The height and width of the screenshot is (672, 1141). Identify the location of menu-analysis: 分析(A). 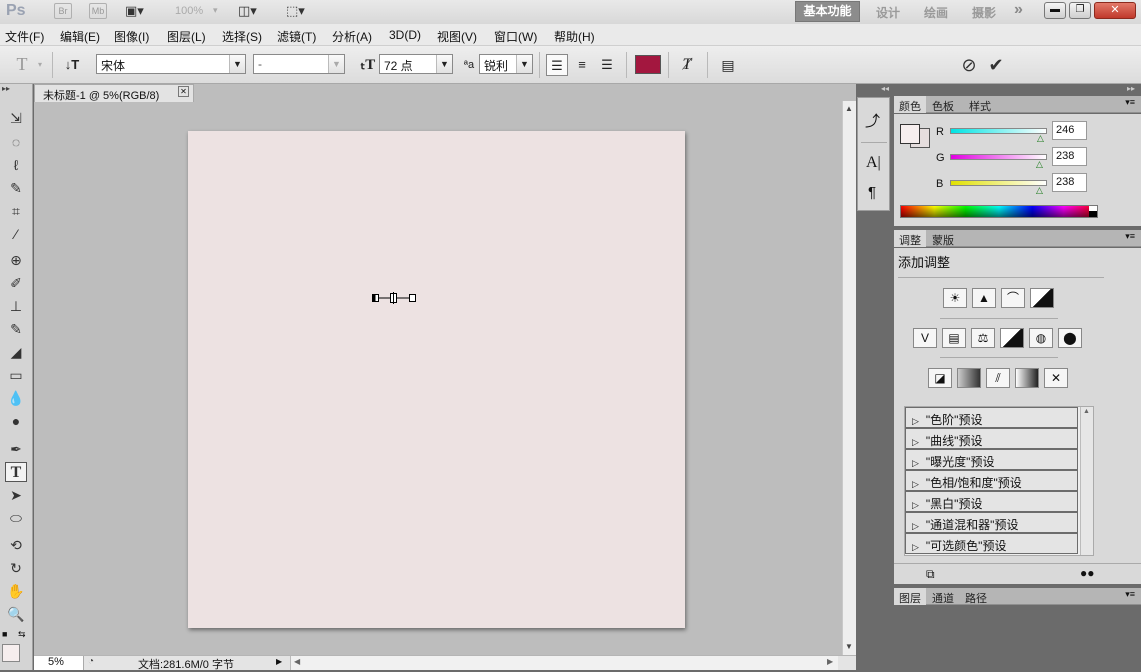
(352, 36).